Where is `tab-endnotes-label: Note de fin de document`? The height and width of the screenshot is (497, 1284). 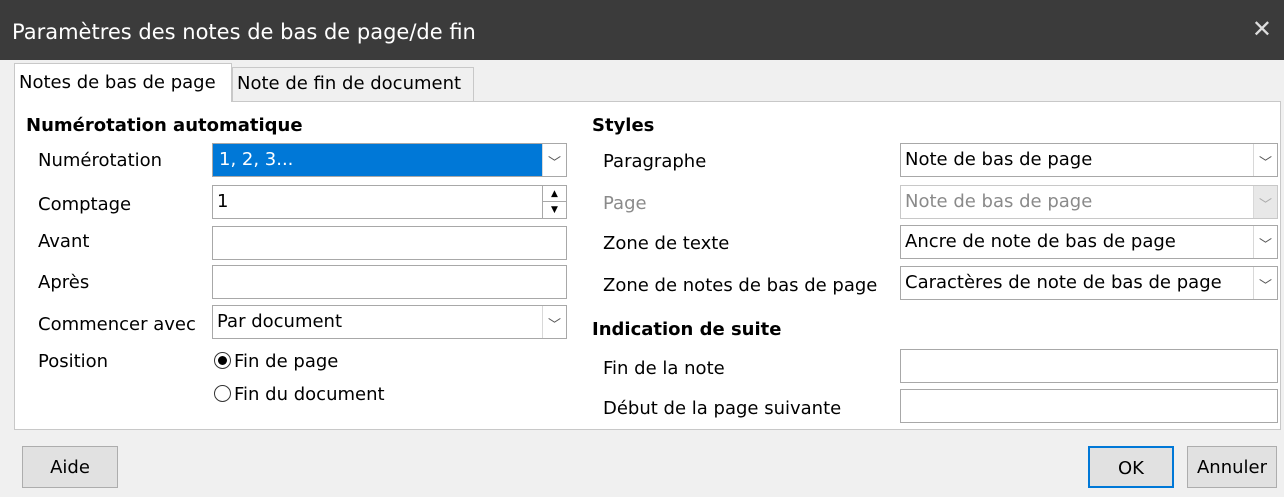
tab-endnotes-label: Note de fin de document is located at coordinates (349, 83).